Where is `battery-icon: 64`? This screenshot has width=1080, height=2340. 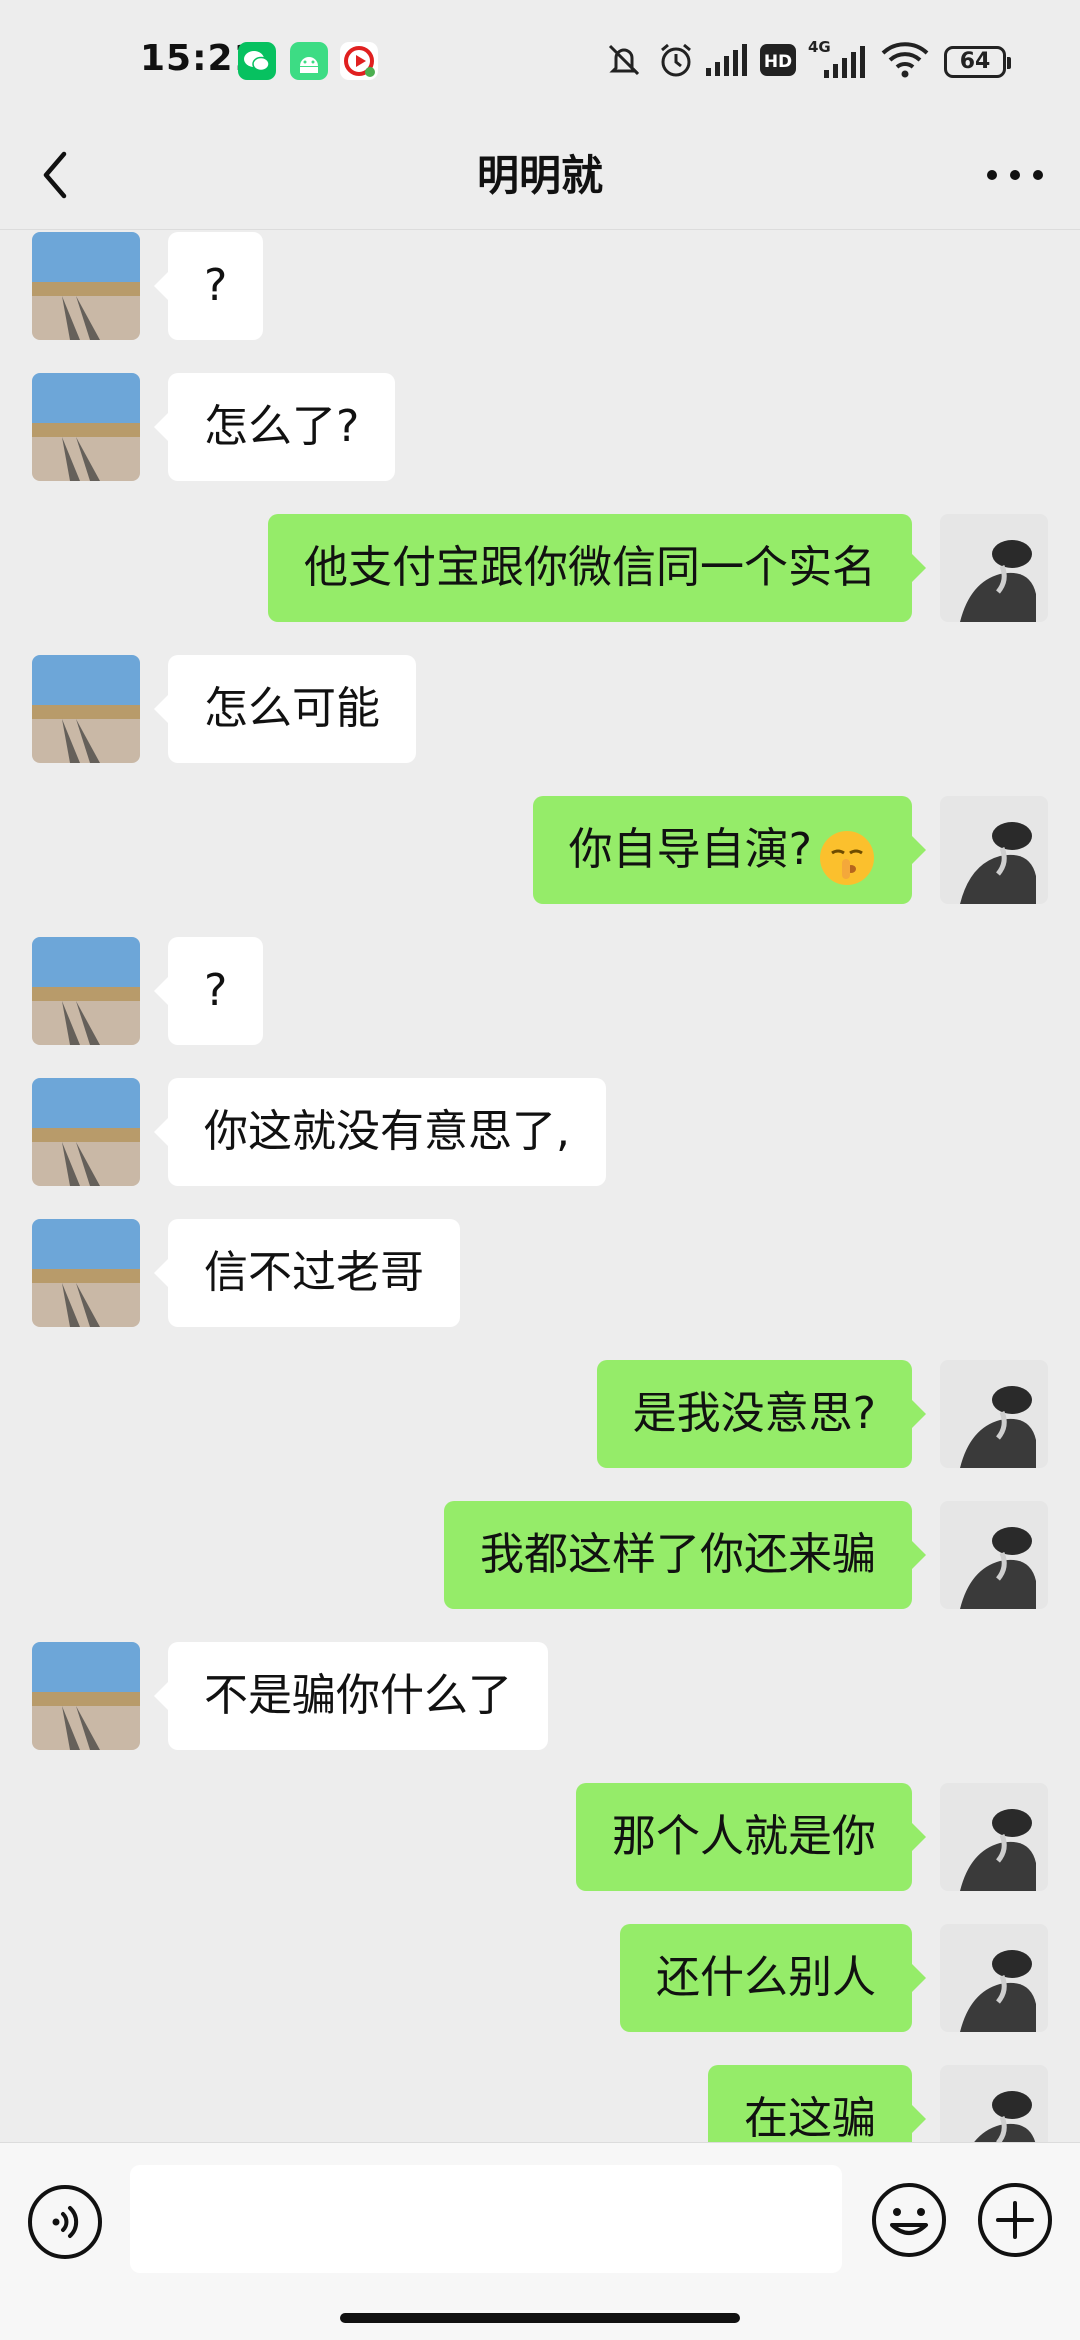
battery-icon: 64 is located at coordinates (977, 62).